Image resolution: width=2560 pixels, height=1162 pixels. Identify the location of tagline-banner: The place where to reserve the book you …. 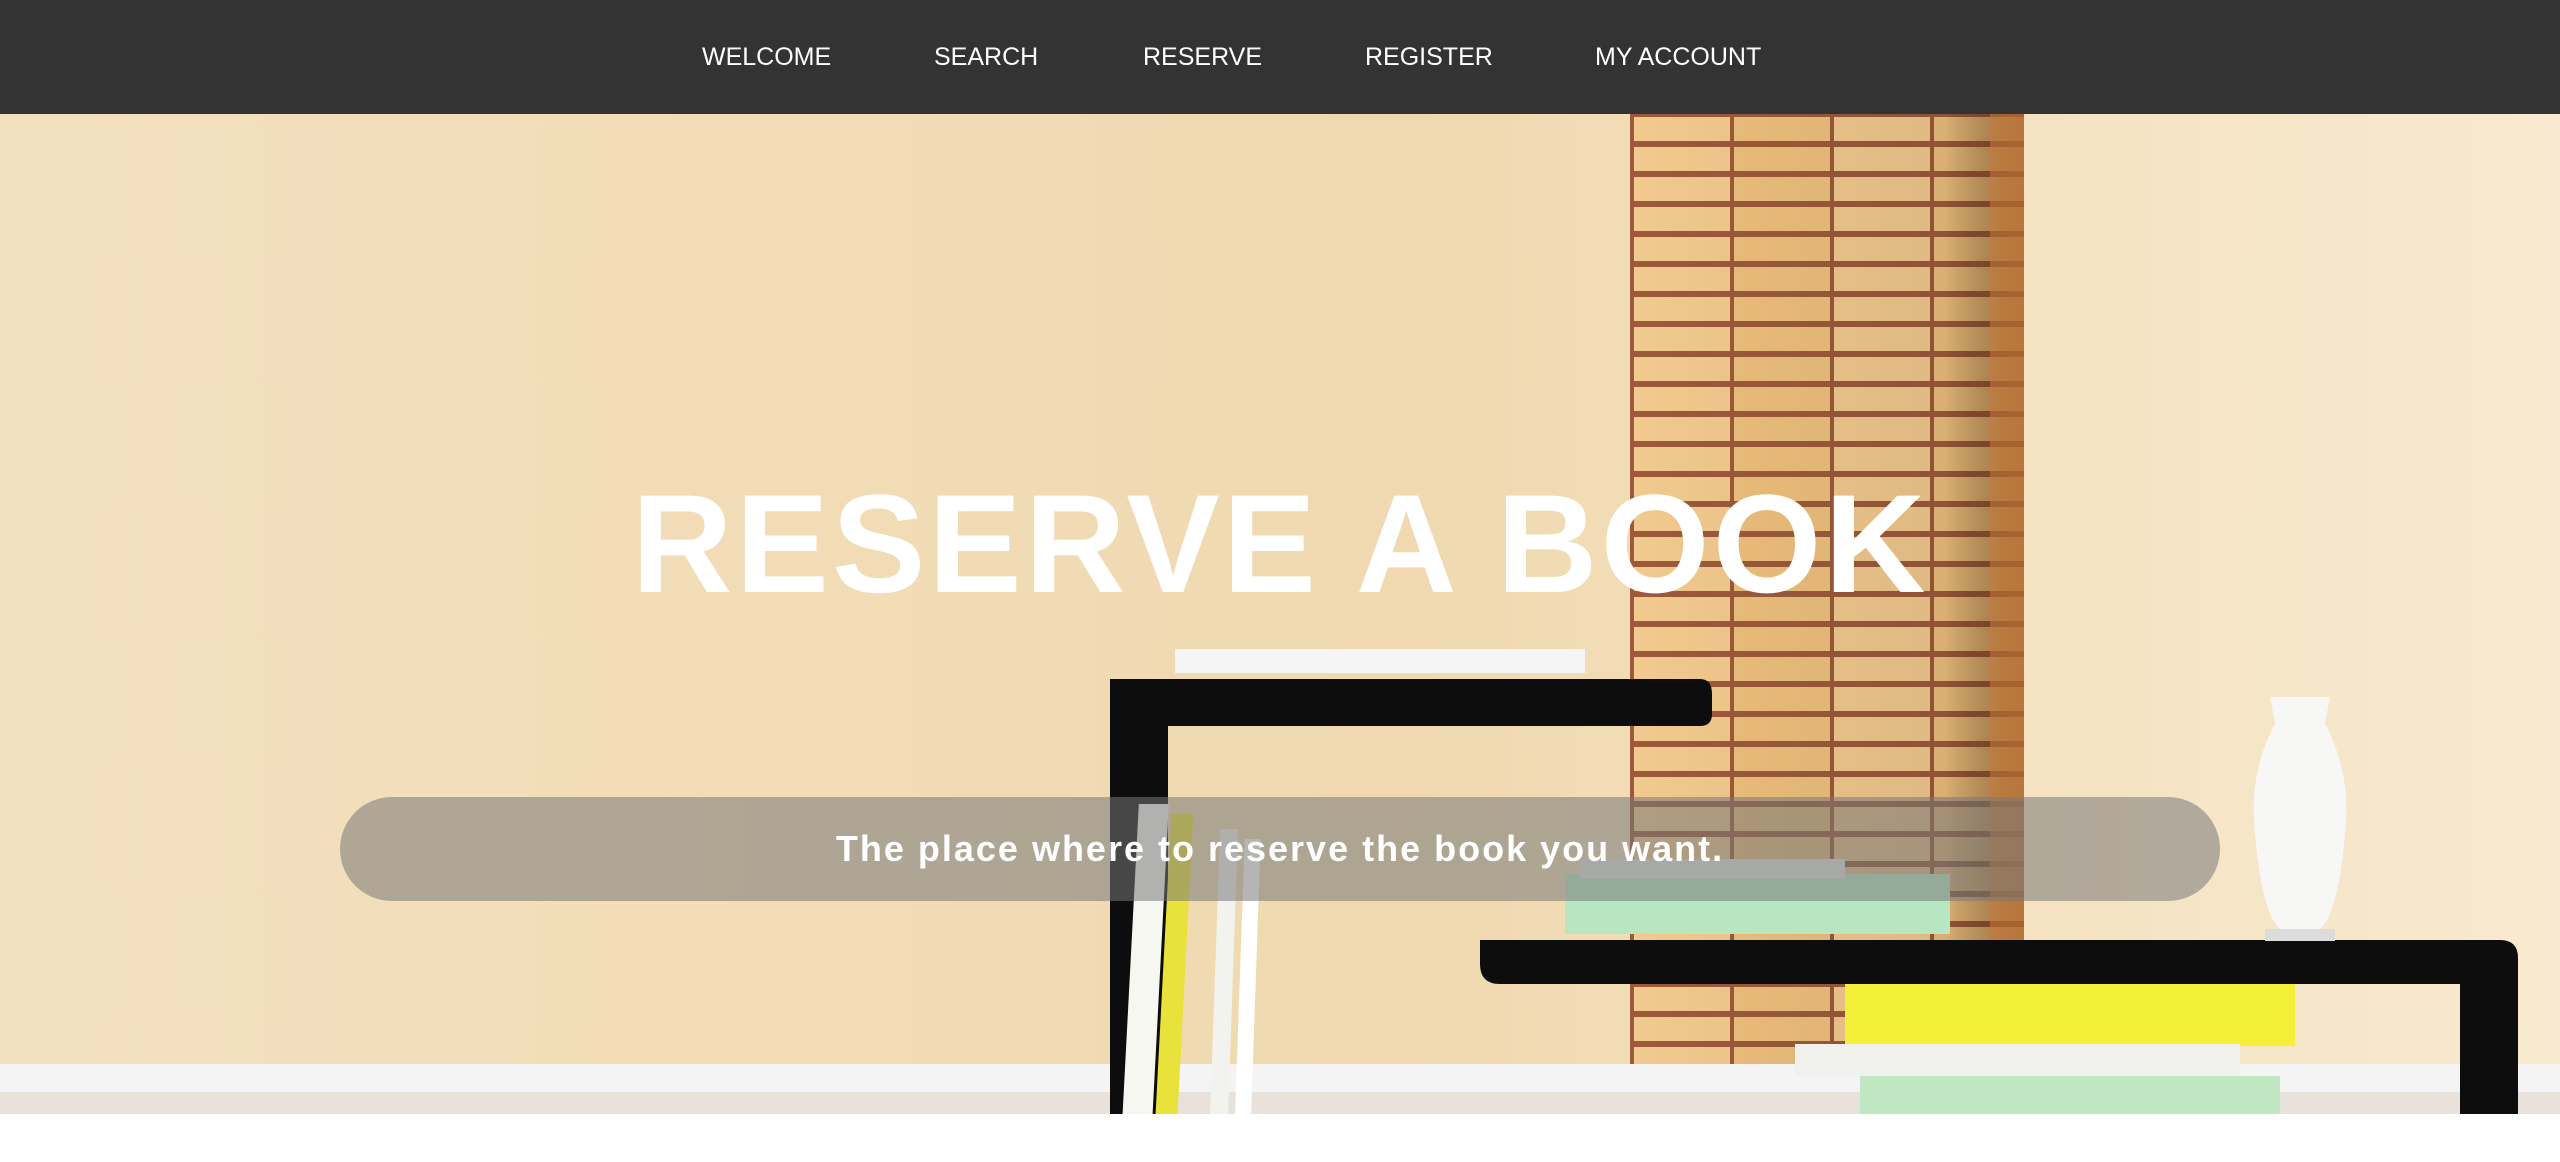
(1280, 849).